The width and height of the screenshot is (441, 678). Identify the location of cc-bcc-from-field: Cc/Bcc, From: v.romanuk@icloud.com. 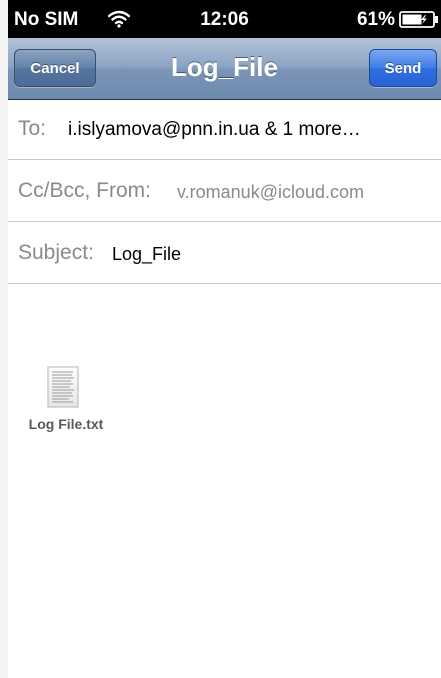
(224, 191).